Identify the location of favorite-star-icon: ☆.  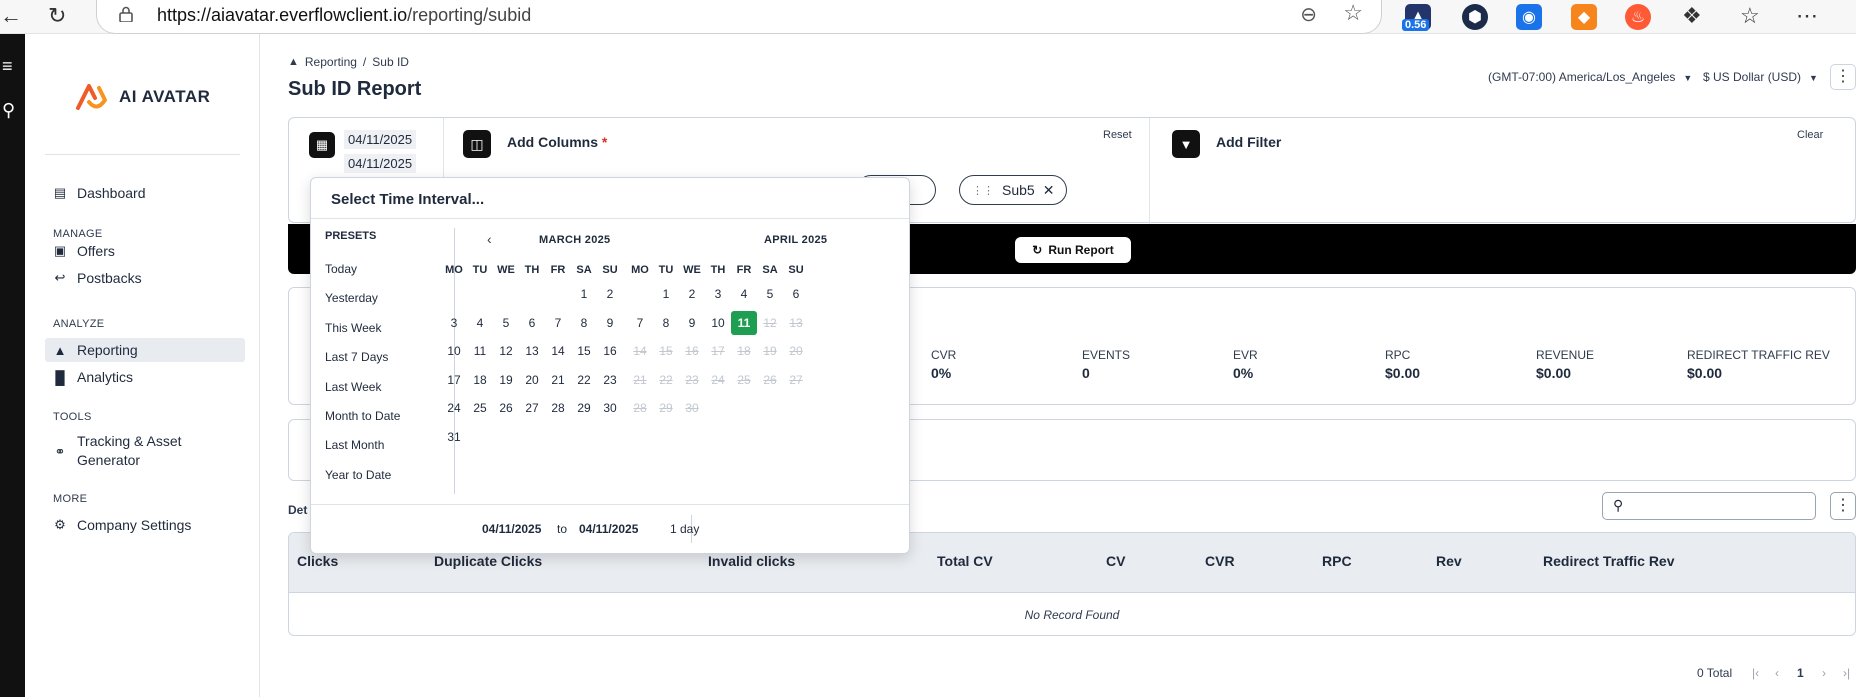
(1353, 13).